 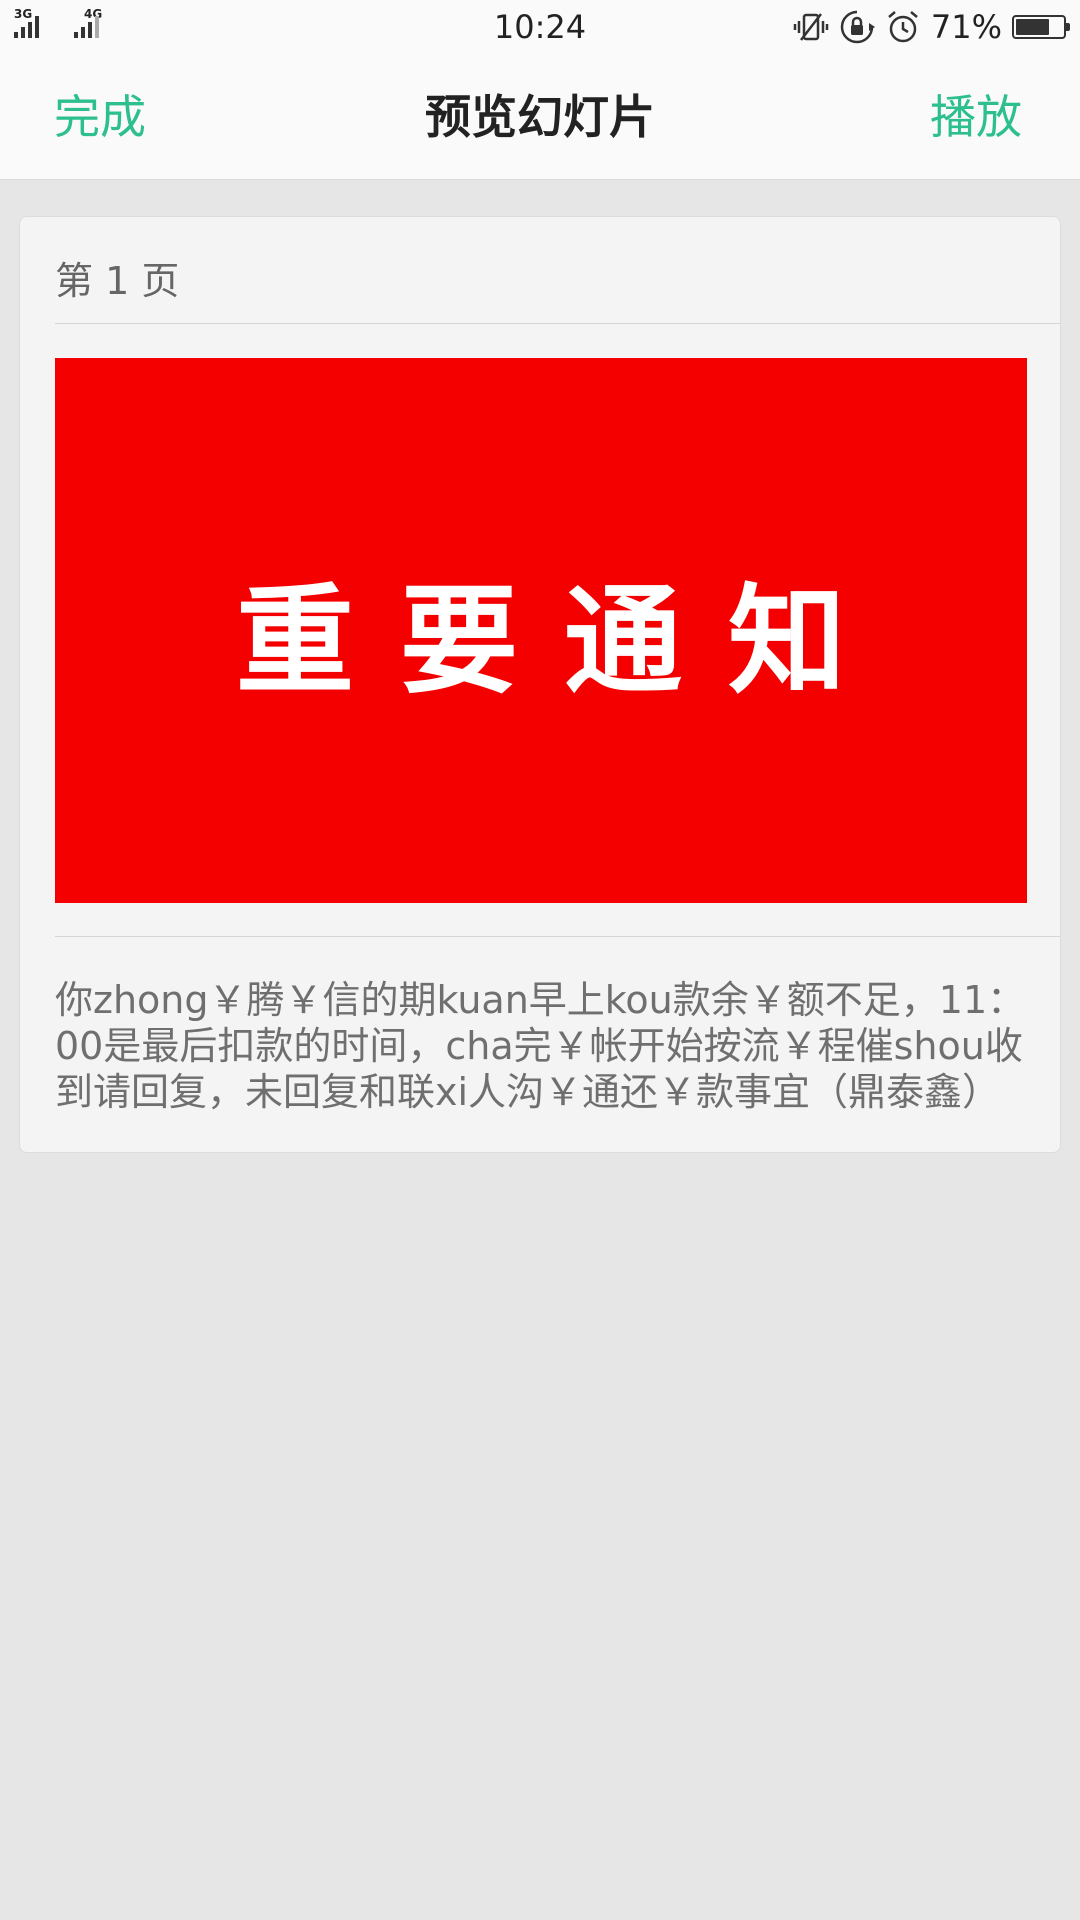 I want to click on play-button: 播放, so click(x=976, y=117).